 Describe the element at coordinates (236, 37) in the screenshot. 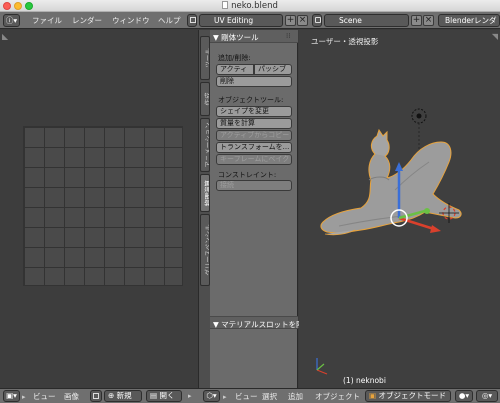

I see `rigid-body-panel-title: ▼ 剛体ツール` at that location.